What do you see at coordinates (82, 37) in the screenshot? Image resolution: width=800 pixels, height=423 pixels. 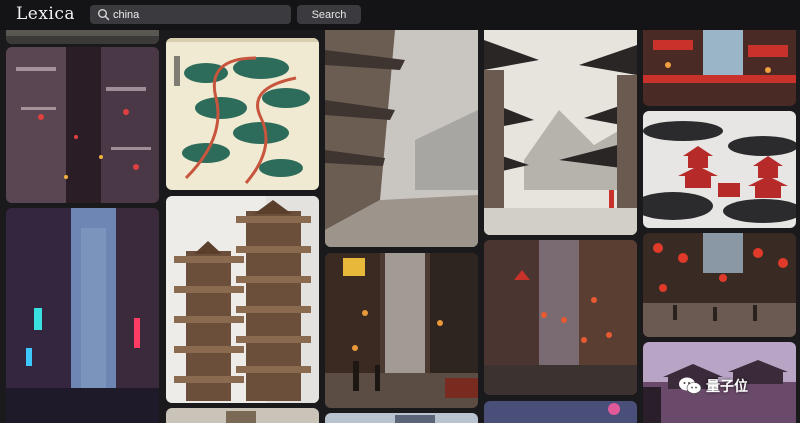 I see `gallery-image-cyberpunk-city-night` at bounding box center [82, 37].